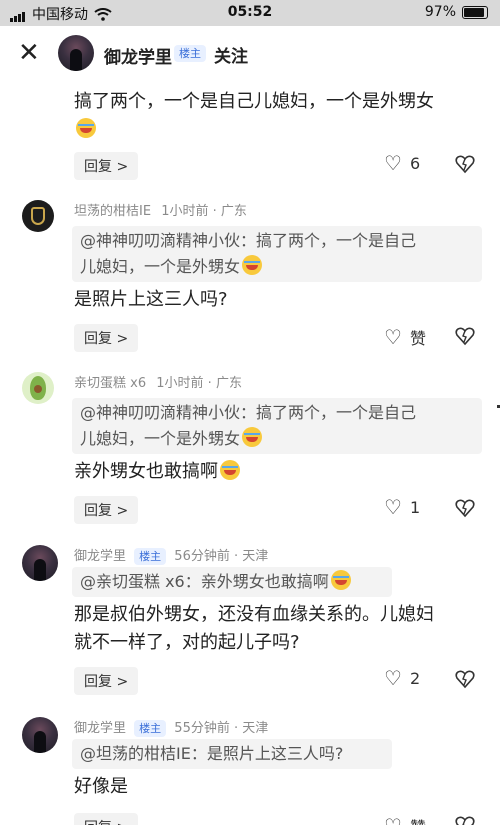 The image size is (500, 825). Describe the element at coordinates (279, 472) in the screenshot. I see `comment-text: 亲外甥女也敢搞啊` at that location.